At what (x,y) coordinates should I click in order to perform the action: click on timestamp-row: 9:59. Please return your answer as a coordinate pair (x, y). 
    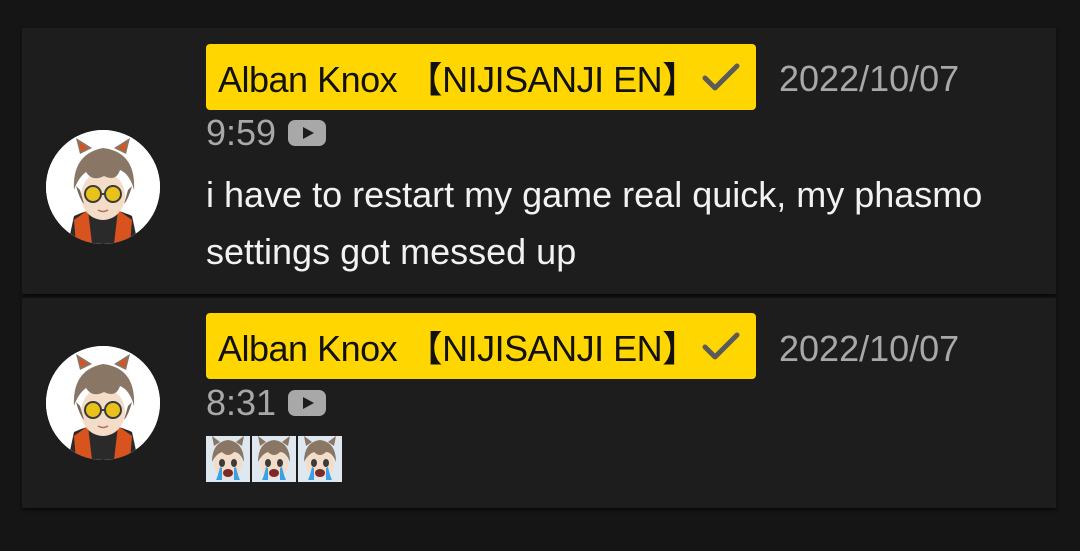
    Looking at the image, I should click on (266, 133).